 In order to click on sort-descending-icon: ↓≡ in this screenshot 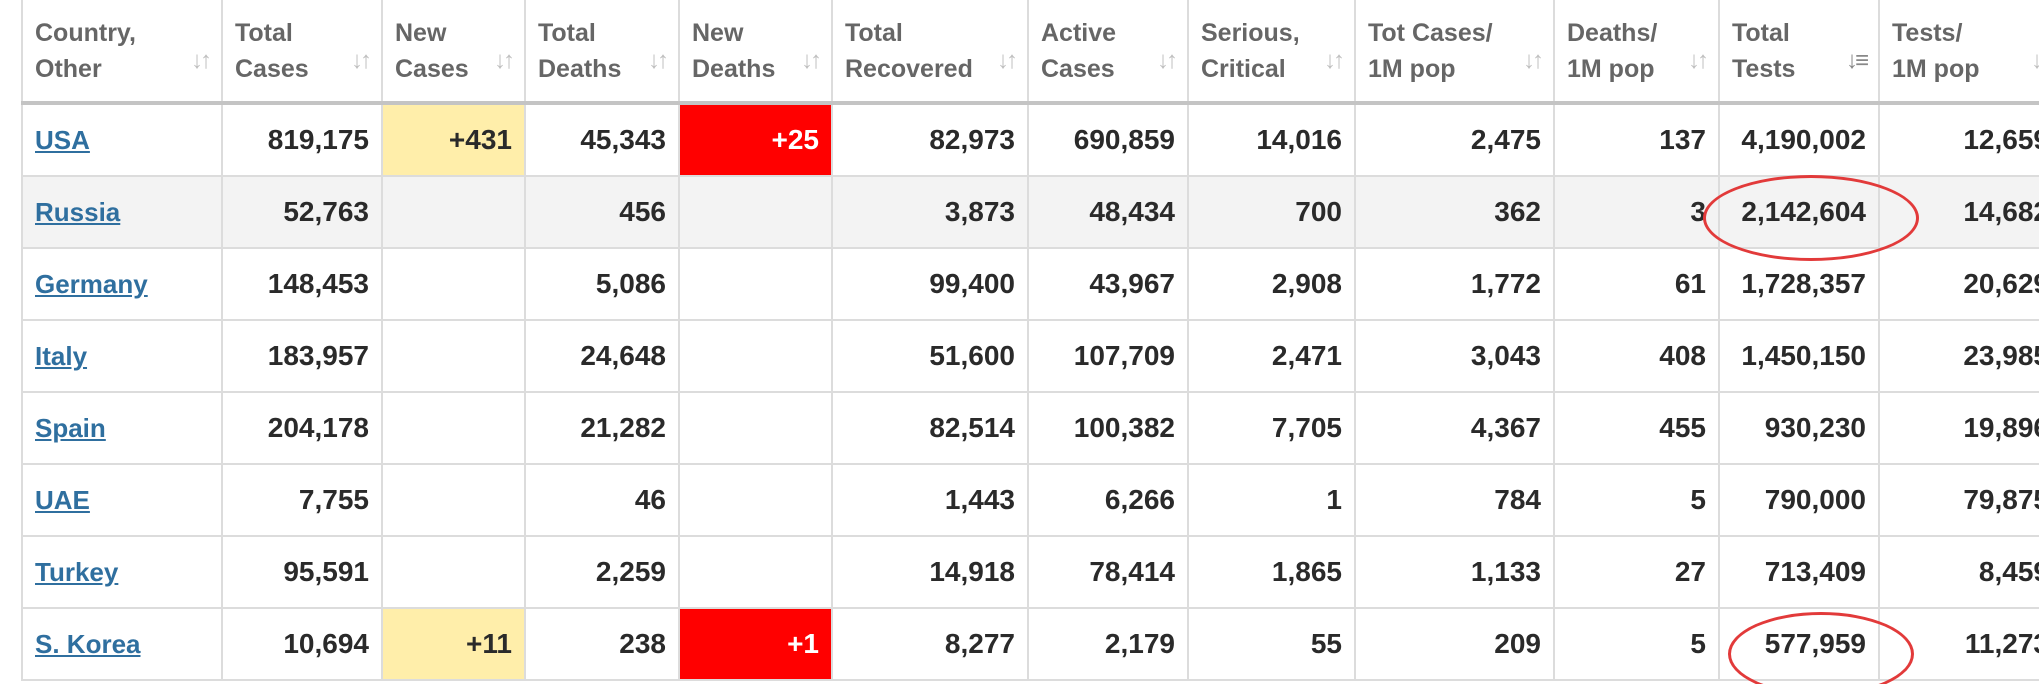, I will do `click(1857, 61)`.